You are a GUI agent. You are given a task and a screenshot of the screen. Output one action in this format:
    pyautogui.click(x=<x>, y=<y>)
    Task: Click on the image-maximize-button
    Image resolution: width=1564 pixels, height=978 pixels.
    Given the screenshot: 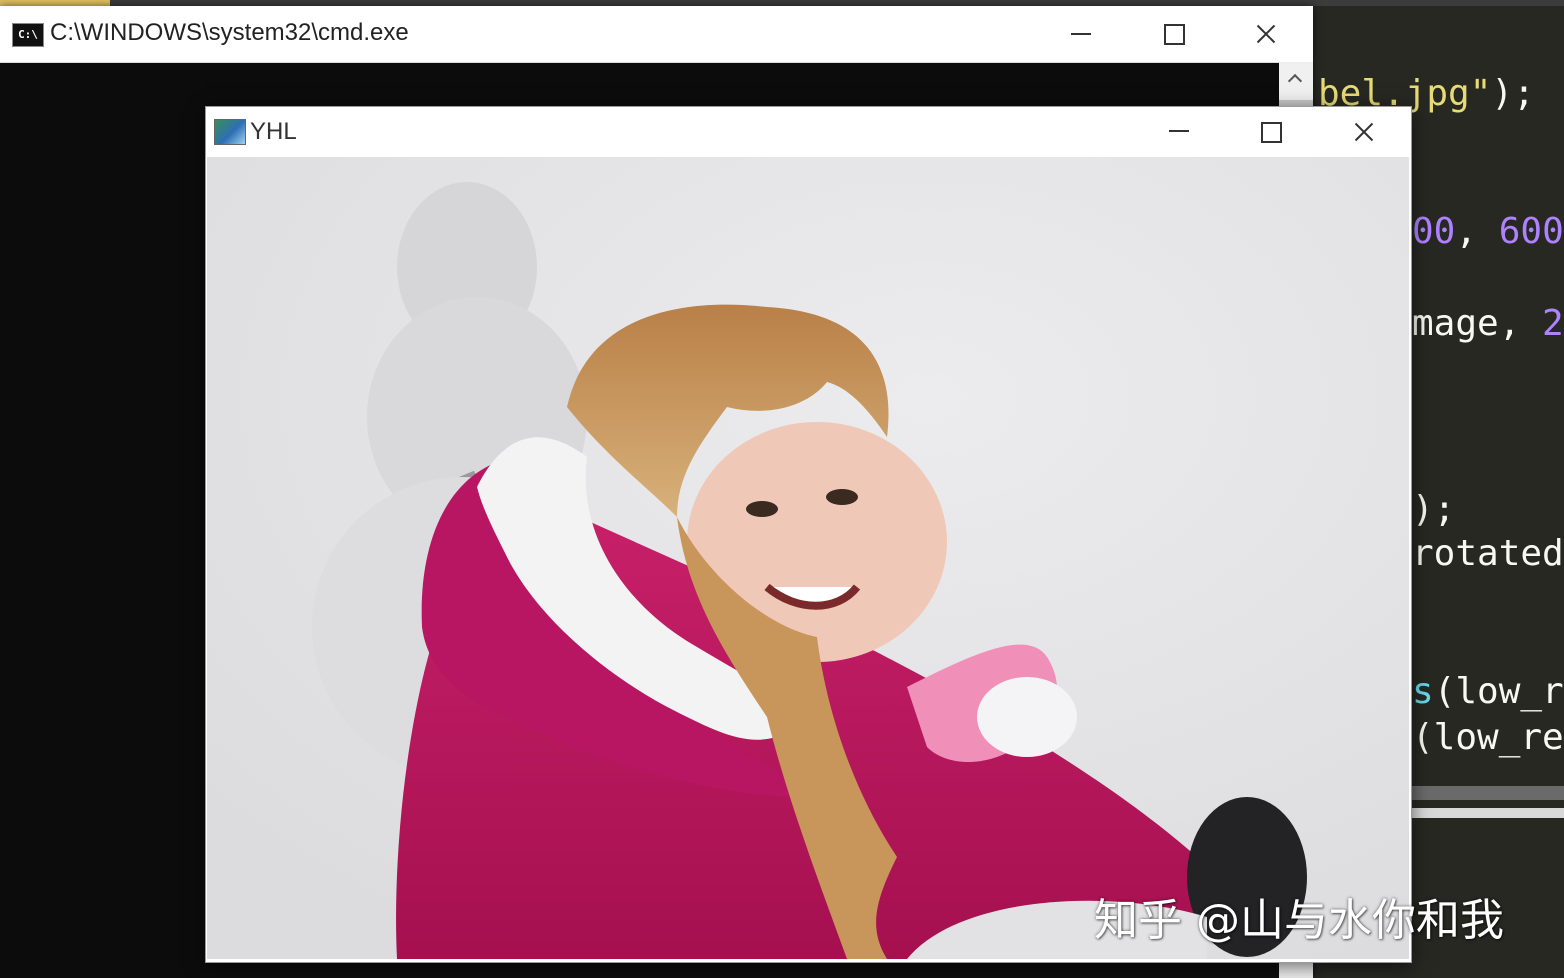 What is the action you would take?
    pyautogui.click(x=1270, y=132)
    